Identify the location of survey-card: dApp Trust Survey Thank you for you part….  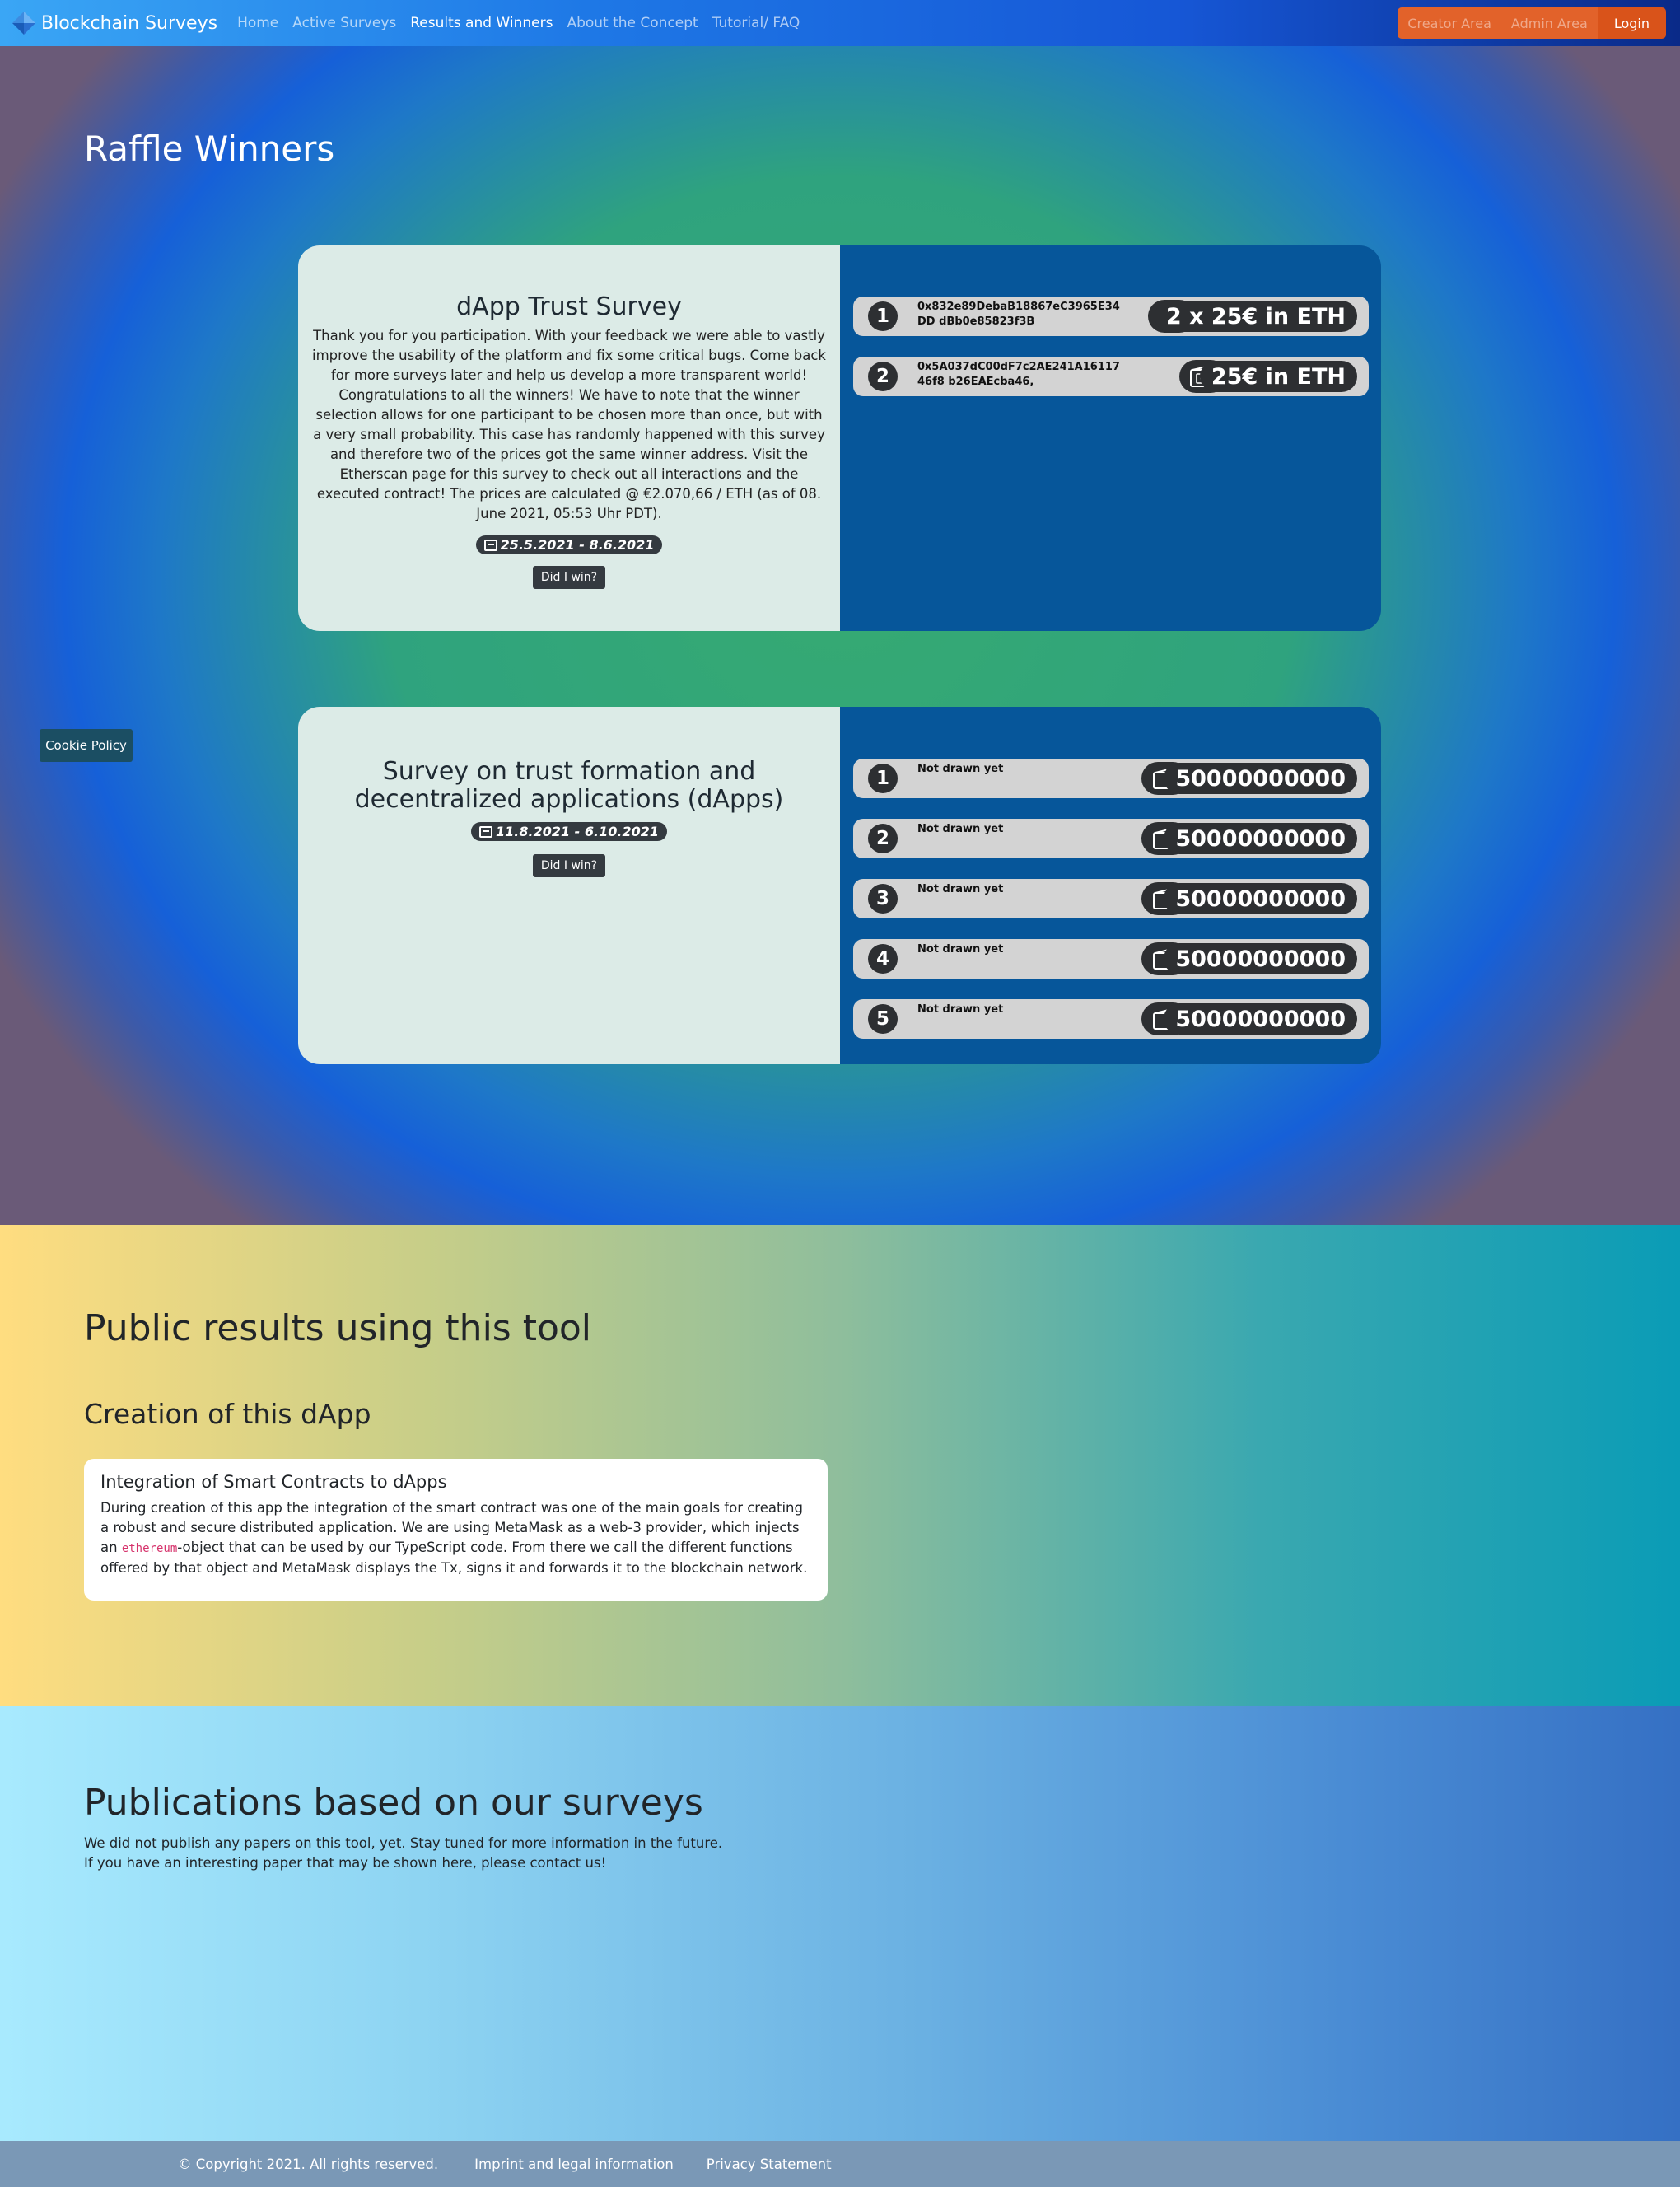
(839, 438).